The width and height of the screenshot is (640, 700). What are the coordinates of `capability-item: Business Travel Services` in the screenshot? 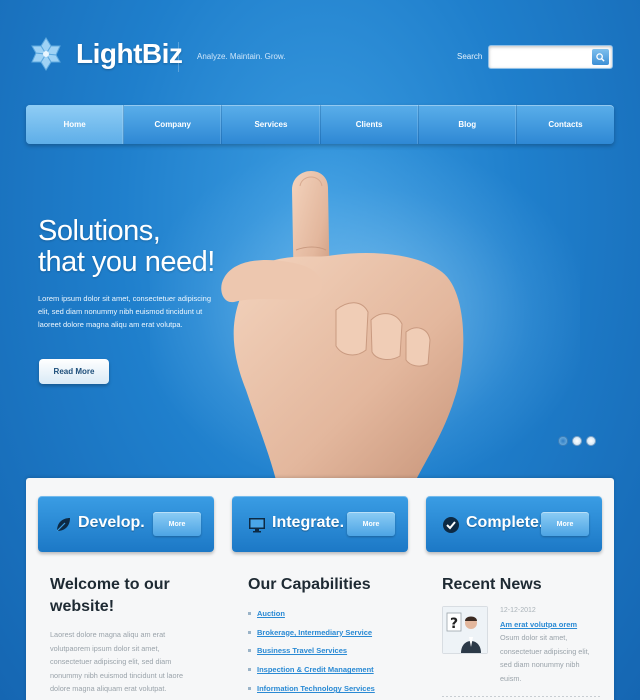 It's located at (311, 651).